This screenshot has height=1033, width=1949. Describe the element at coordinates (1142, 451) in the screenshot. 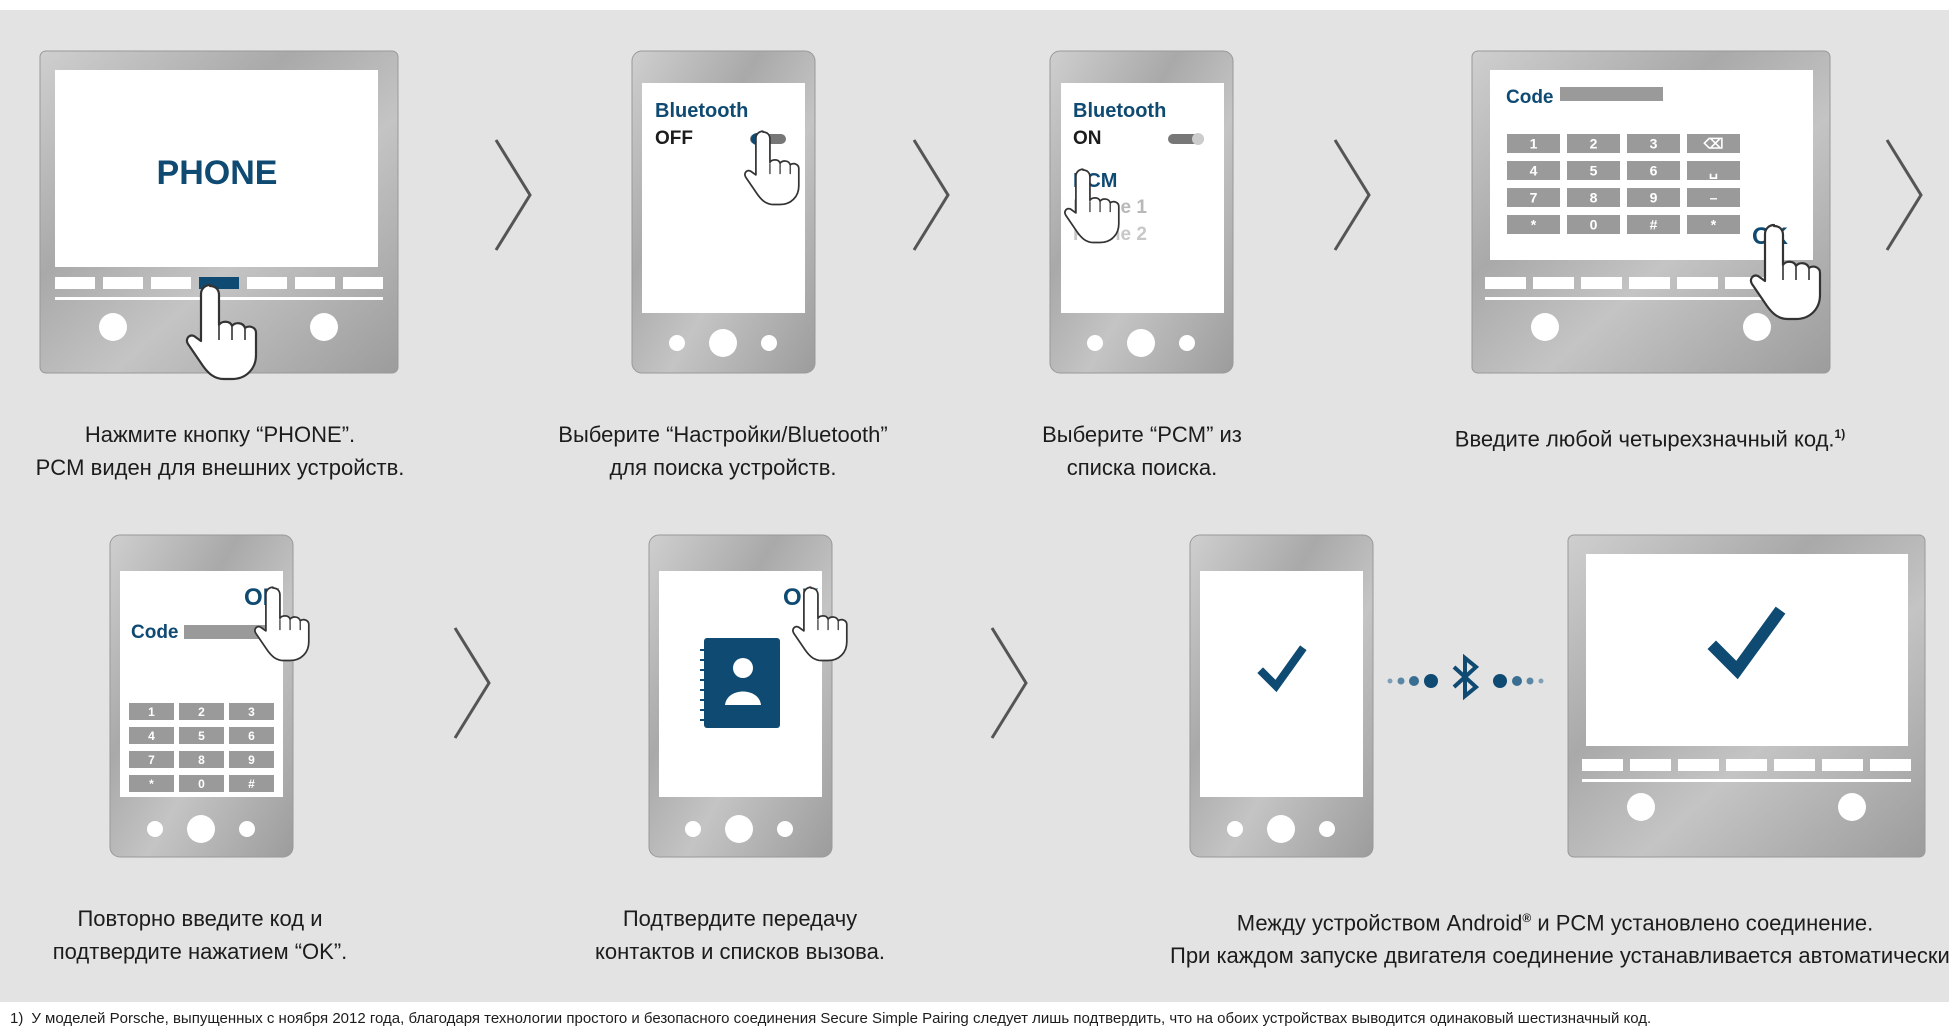

I see `step3-caption: Выберите “PCM” из списка поиска.` at that location.